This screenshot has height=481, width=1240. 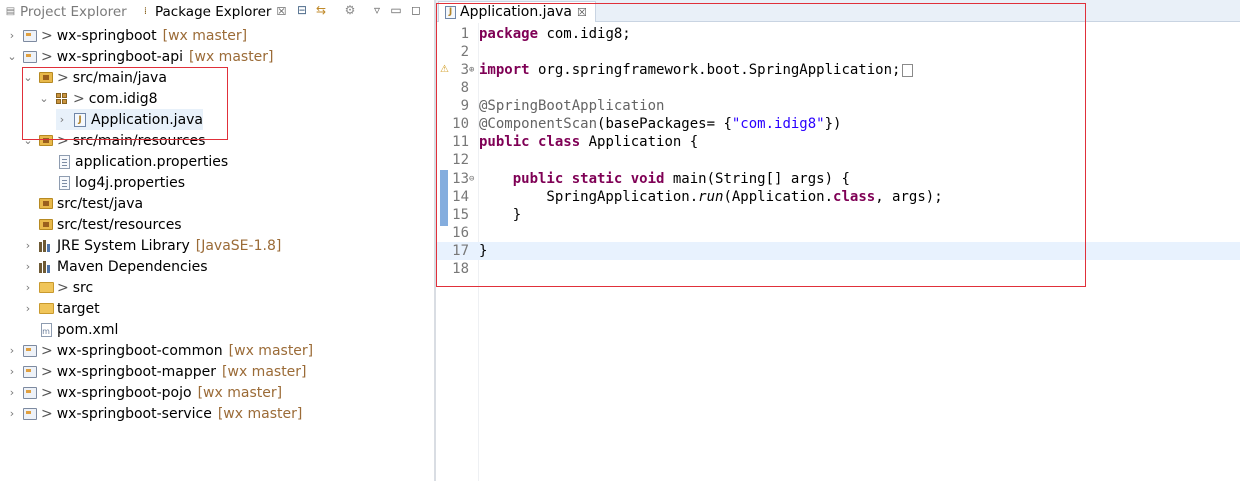 I want to click on line-number: 17, so click(x=460, y=251).